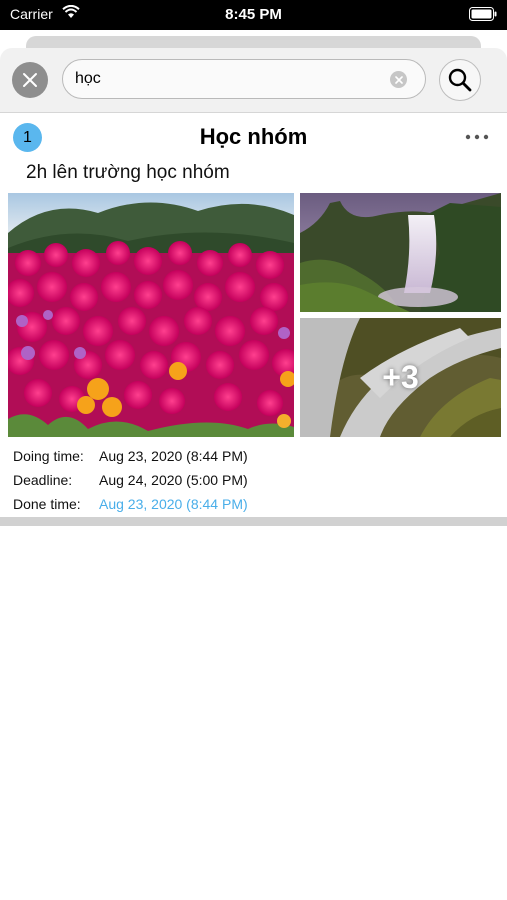 The width and height of the screenshot is (507, 900). Describe the element at coordinates (43, 480) in the screenshot. I see `deadline-label: Deadline:` at that location.